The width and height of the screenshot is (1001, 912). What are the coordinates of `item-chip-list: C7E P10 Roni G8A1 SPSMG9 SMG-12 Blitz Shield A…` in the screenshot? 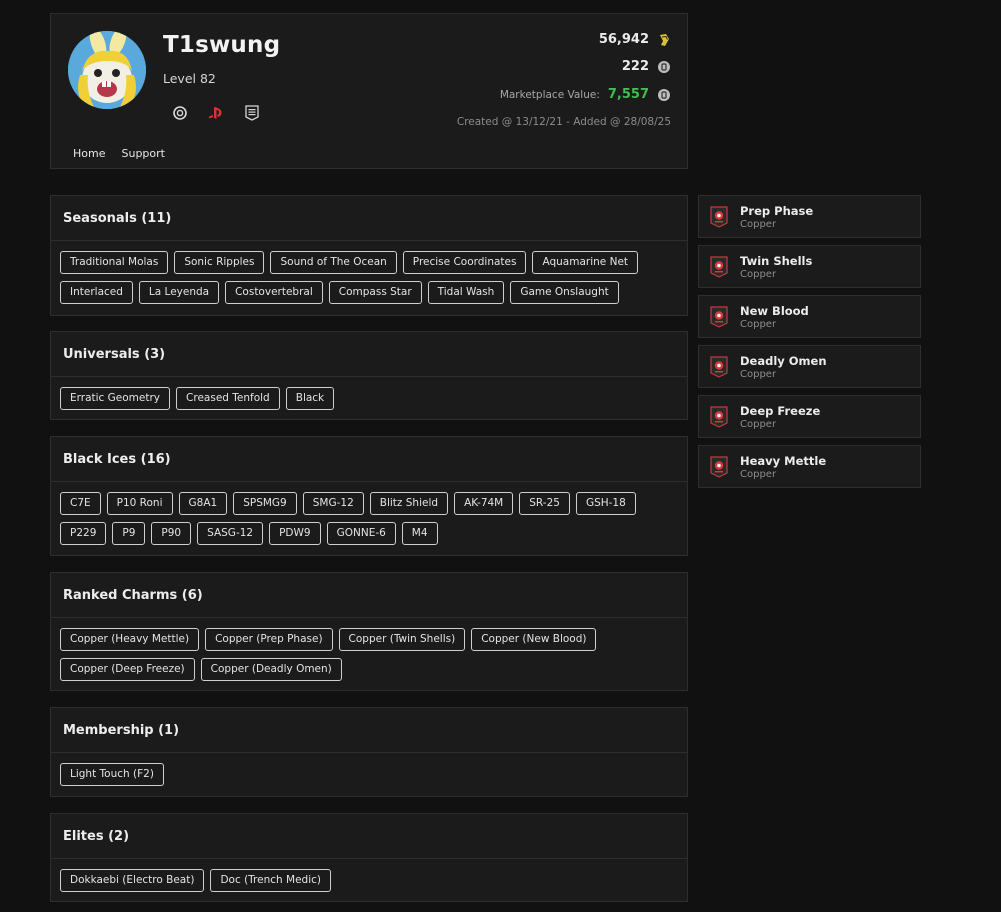 It's located at (369, 513).